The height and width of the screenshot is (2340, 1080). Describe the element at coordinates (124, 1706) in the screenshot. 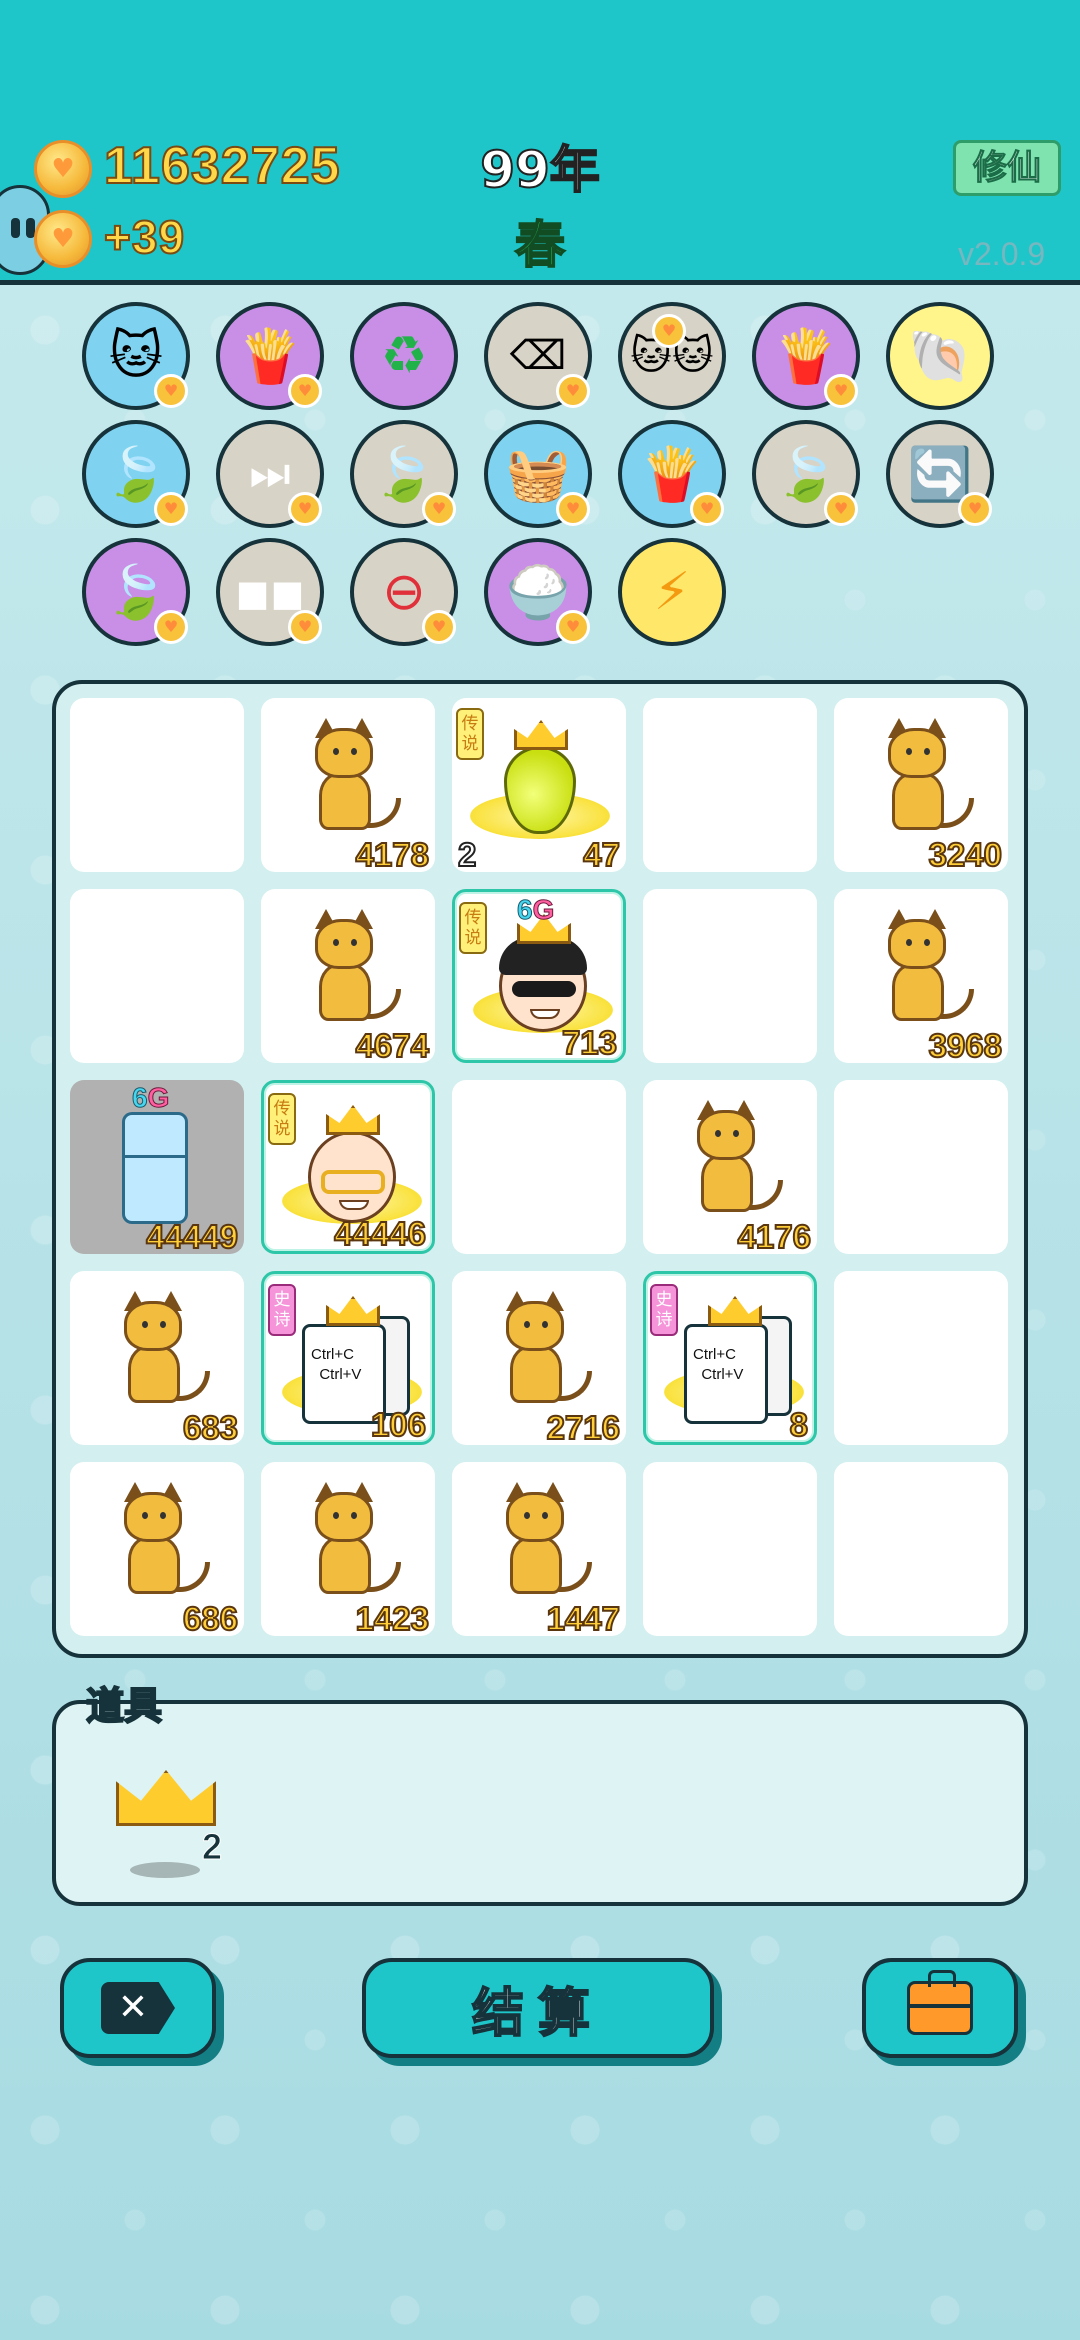

I see `props-label: 道具` at that location.